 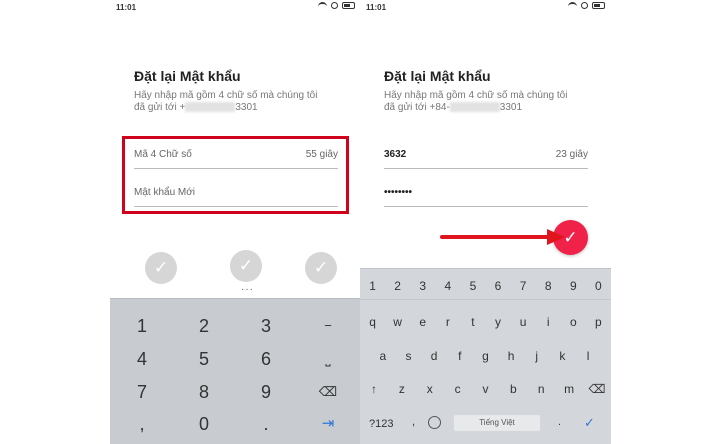 I want to click on countdown-timer: 23 giây, so click(x=571, y=154).